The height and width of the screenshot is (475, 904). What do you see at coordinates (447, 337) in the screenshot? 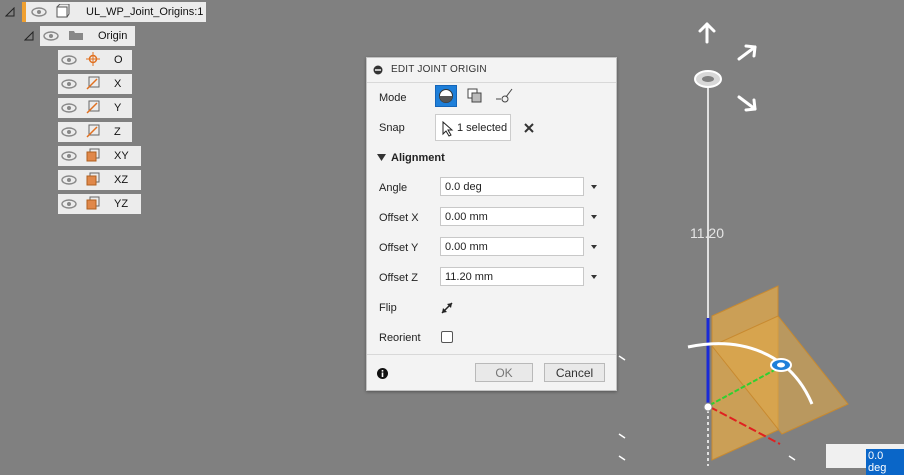
I see `reorient-checkbox` at bounding box center [447, 337].